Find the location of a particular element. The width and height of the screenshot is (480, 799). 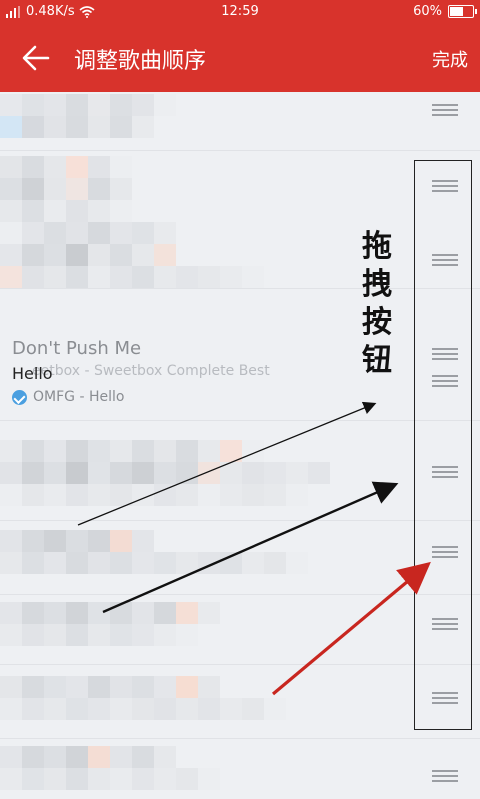

clock: 12:59 is located at coordinates (240, 11).